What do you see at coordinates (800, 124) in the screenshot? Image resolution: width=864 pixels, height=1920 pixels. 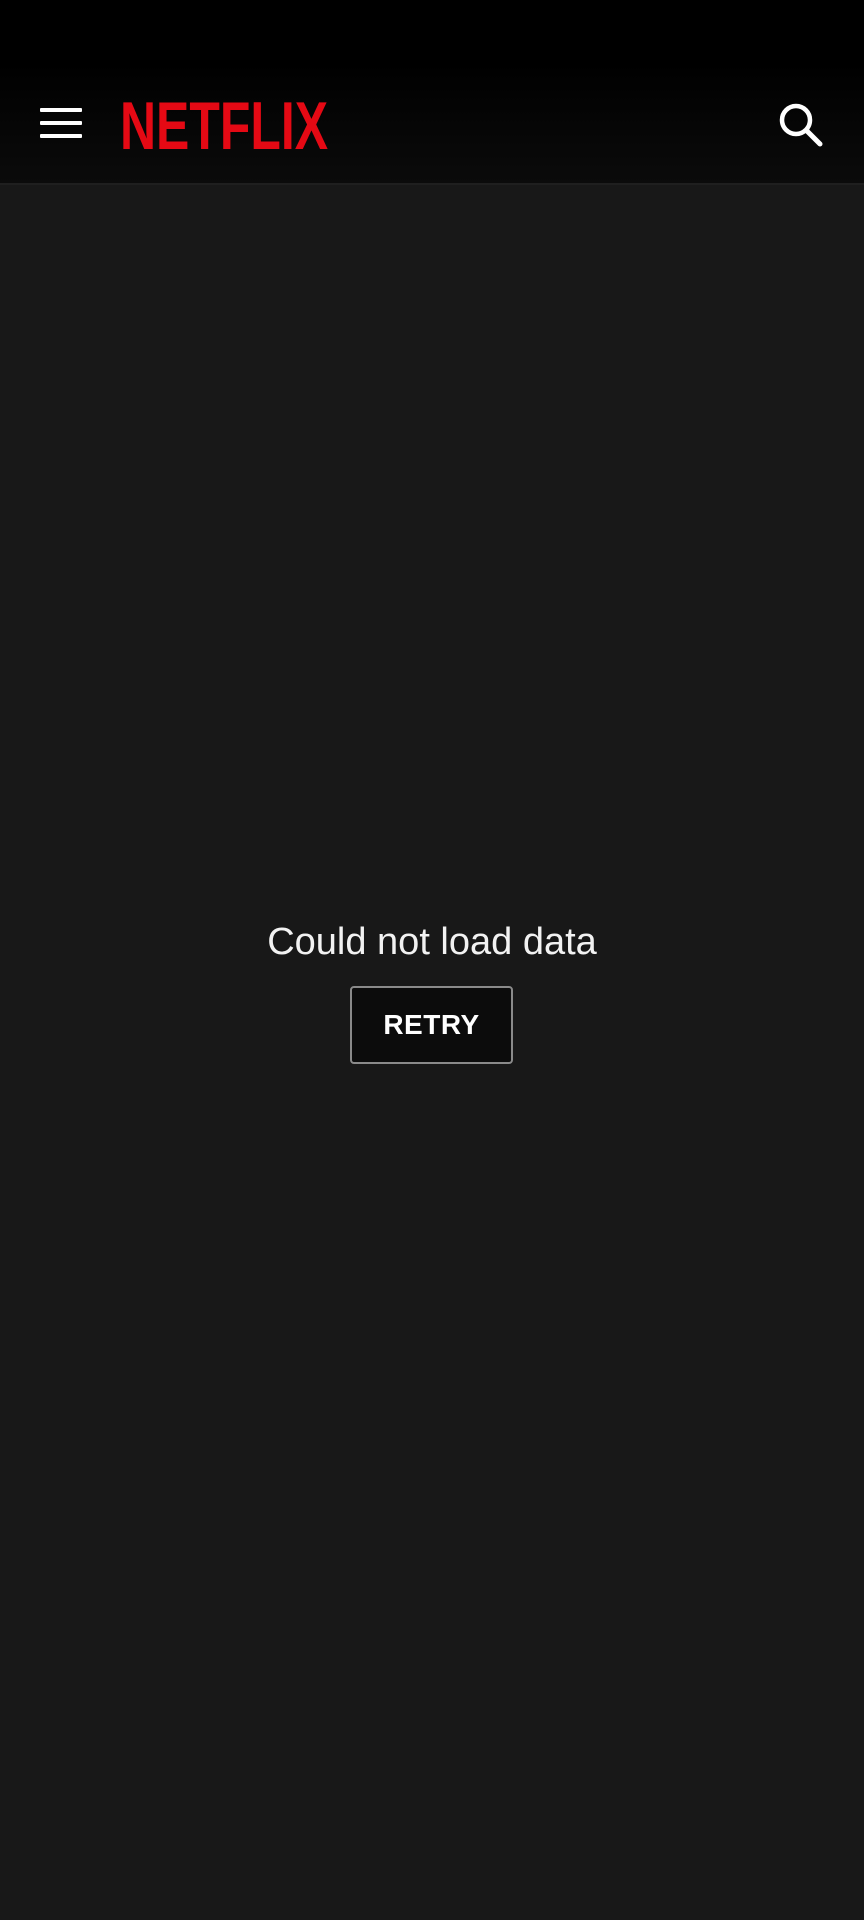 I see `search-icon` at bounding box center [800, 124].